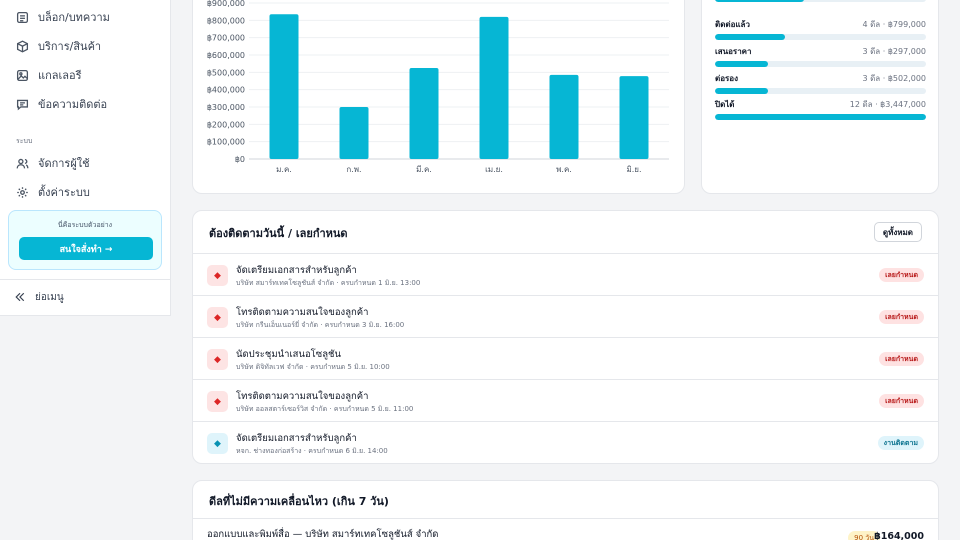 The height and width of the screenshot is (540, 960). Describe the element at coordinates (73, 104) in the screenshot. I see `sidebar-item-label: ข้อความติดต่อ` at that location.